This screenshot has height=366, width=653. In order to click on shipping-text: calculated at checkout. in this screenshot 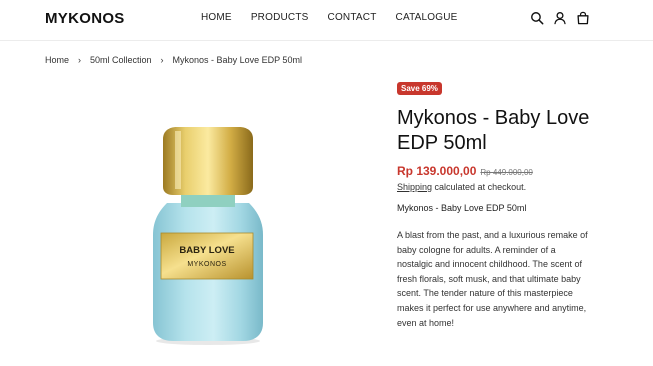, I will do `click(479, 187)`.